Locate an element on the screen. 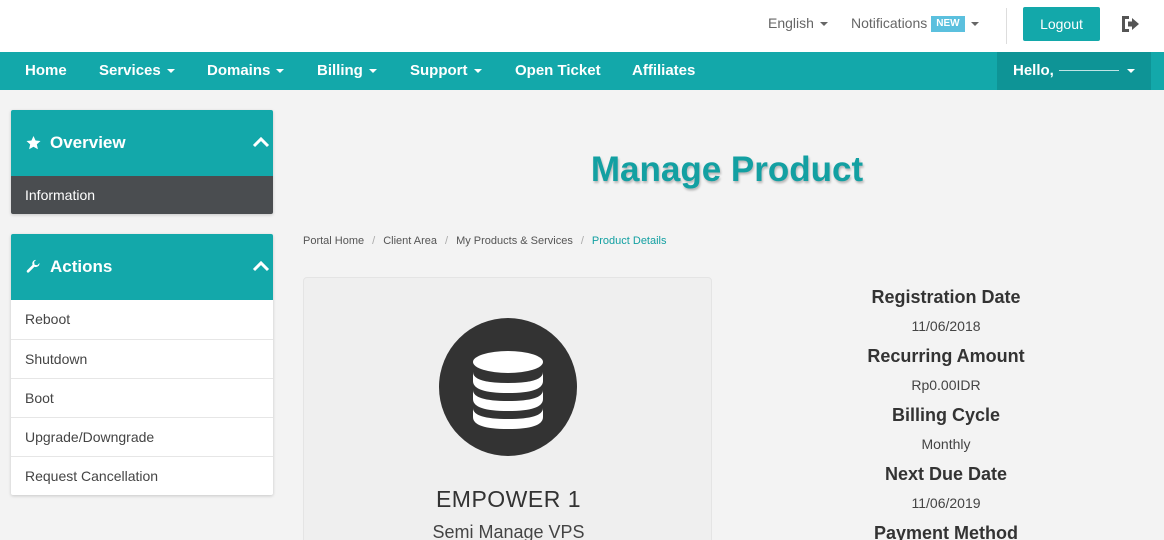 The width and height of the screenshot is (1164, 540). page-title: Manage Product is located at coordinates (727, 169).